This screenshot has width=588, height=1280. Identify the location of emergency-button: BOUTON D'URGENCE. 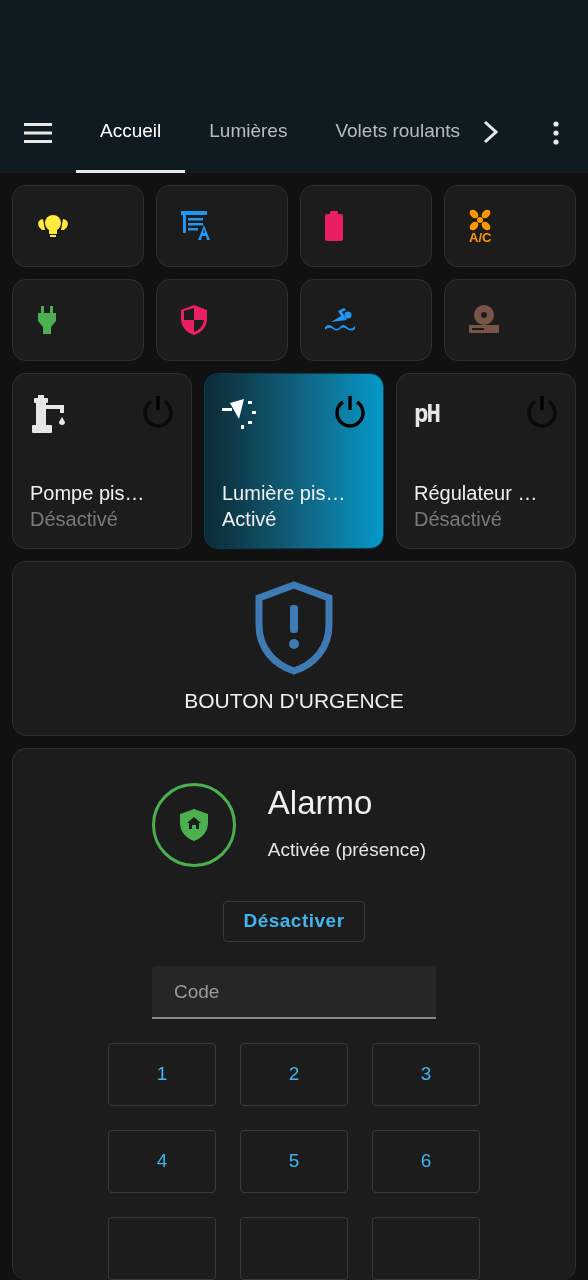
(294, 648).